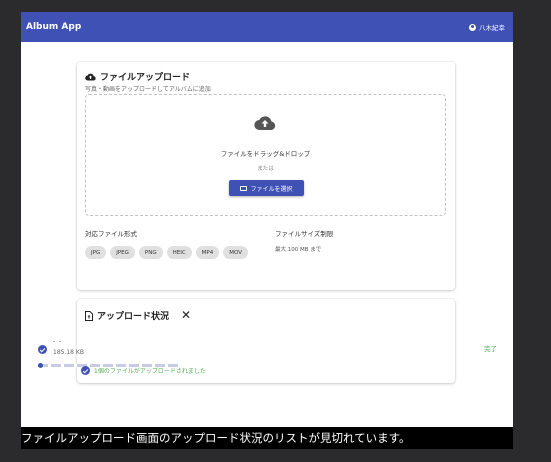  What do you see at coordinates (148, 89) in the screenshot?
I see `upload-subtitle: 写真・動画をアップロードしてアルバムに追加` at bounding box center [148, 89].